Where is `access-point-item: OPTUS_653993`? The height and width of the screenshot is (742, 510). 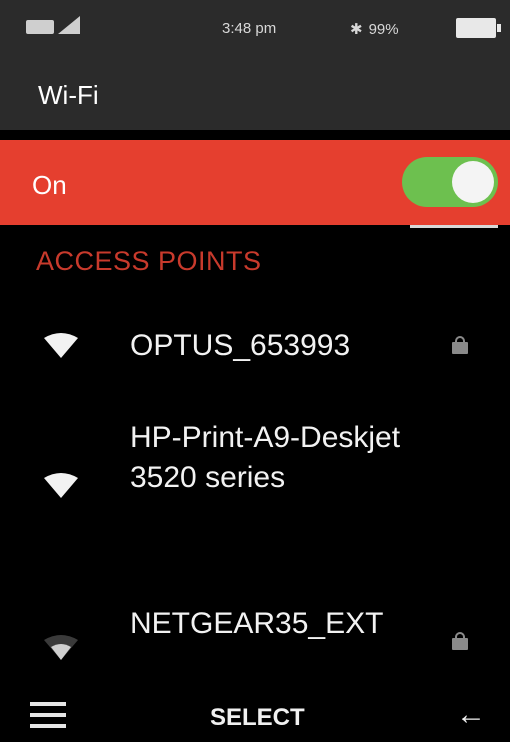
access-point-item: OPTUS_653993 is located at coordinates (255, 345).